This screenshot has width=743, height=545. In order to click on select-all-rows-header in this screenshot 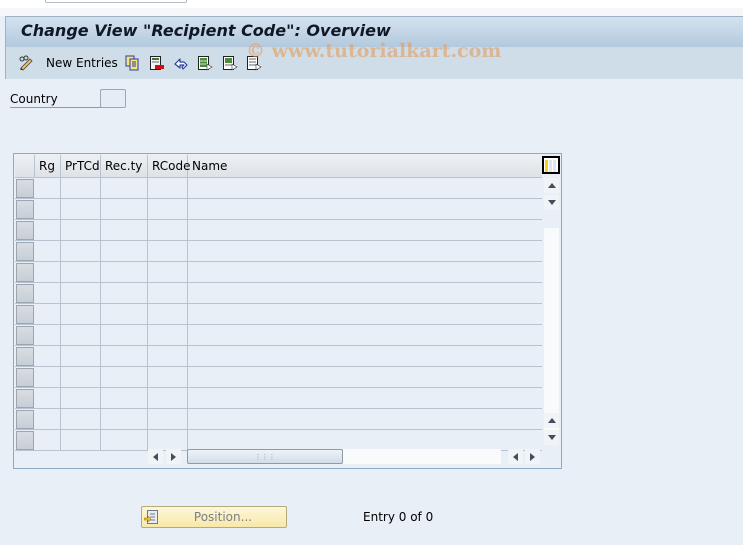, I will do `click(25, 166)`.